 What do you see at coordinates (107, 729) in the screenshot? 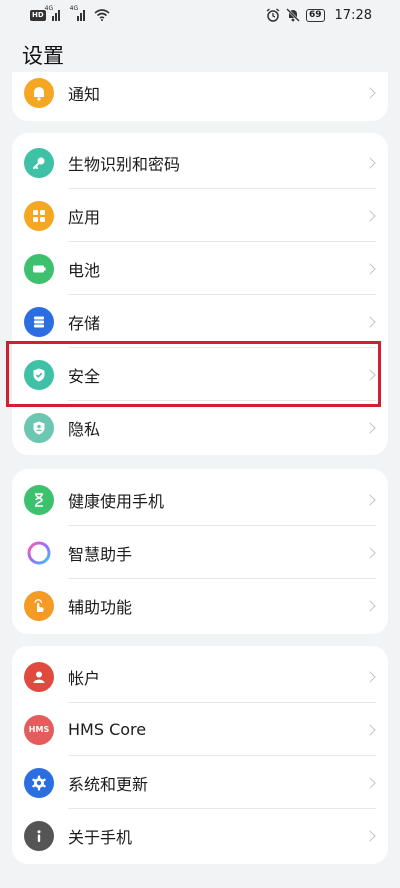
I see `item-label: HMS Core` at bounding box center [107, 729].